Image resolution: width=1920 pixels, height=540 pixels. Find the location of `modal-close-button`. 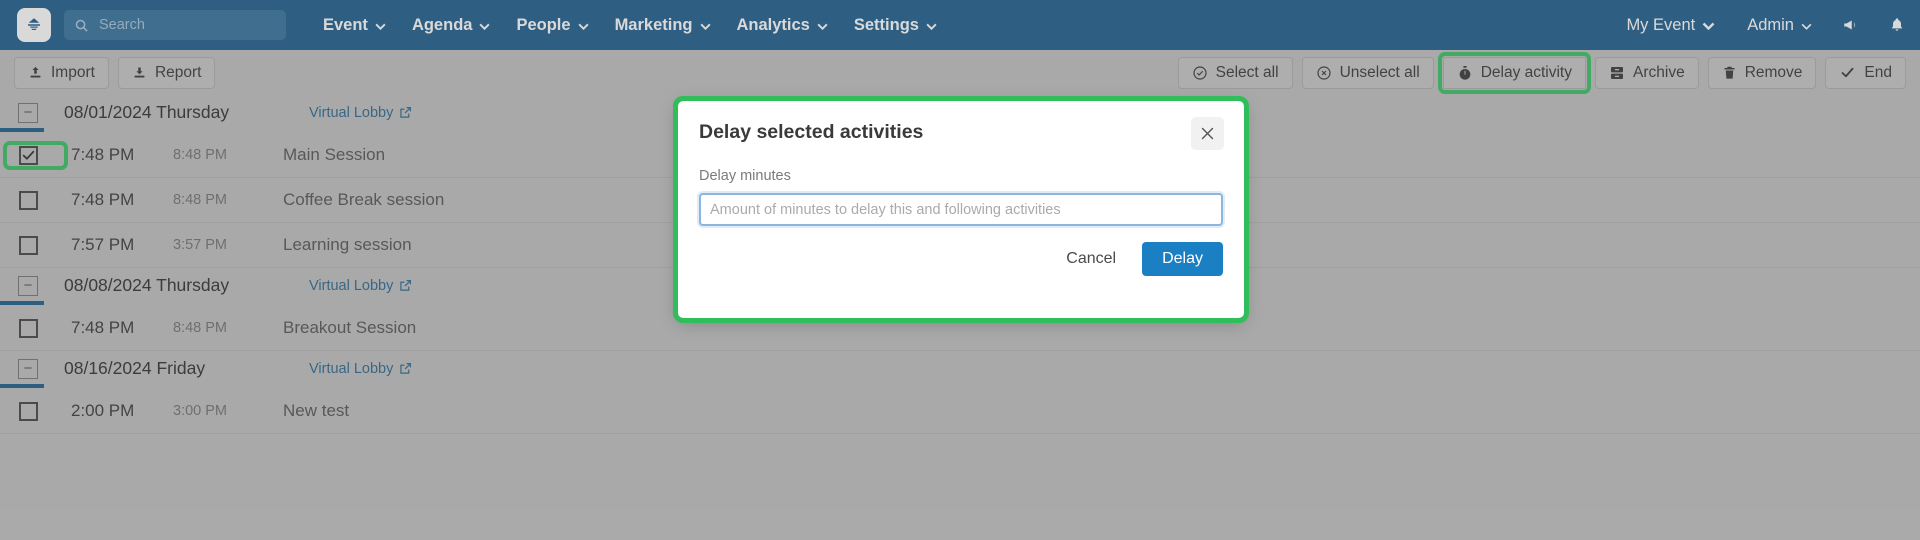

modal-close-button is located at coordinates (1207, 133).